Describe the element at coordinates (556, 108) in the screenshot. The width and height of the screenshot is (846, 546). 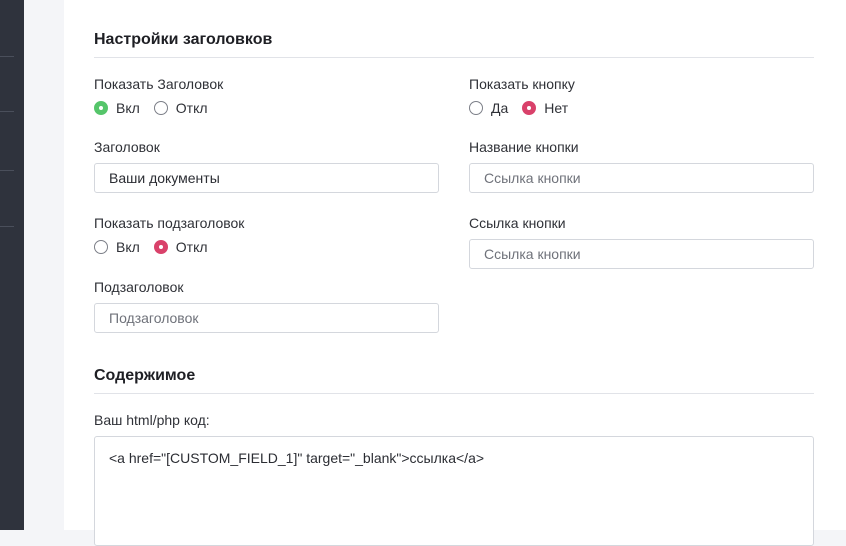
I see `radio-label: Нет` at that location.